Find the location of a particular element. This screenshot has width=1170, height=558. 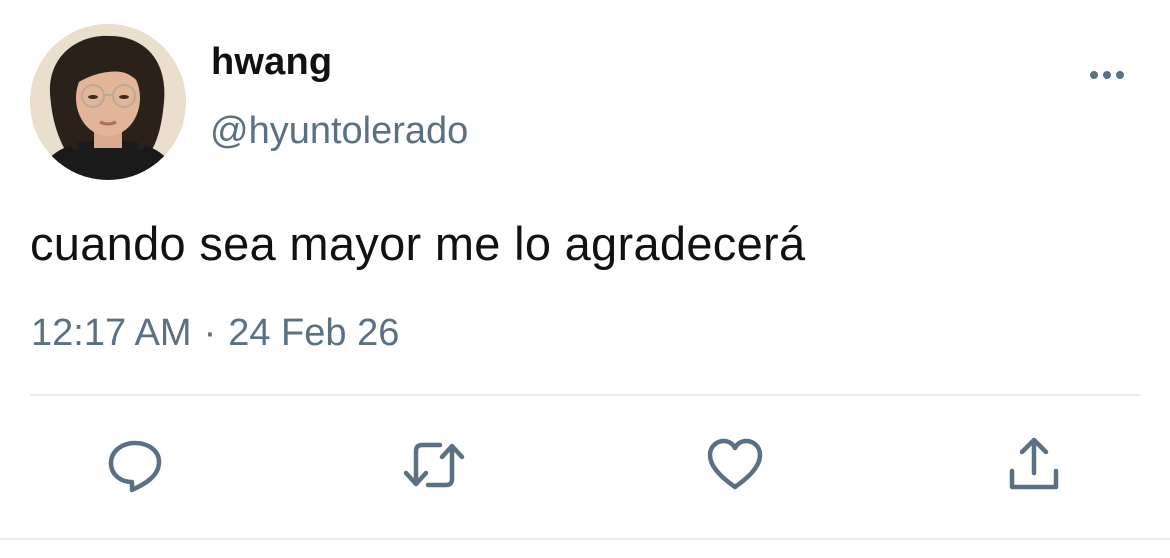

display-name: hwang is located at coordinates (271, 62).